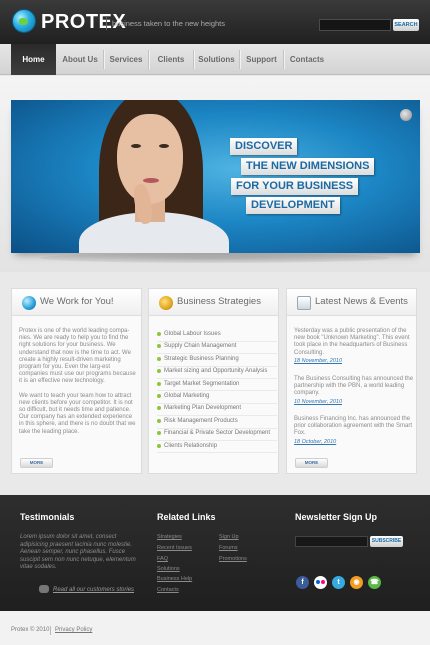 The width and height of the screenshot is (430, 645). Describe the element at coordinates (29, 303) in the screenshot. I see `globe-icon` at that location.